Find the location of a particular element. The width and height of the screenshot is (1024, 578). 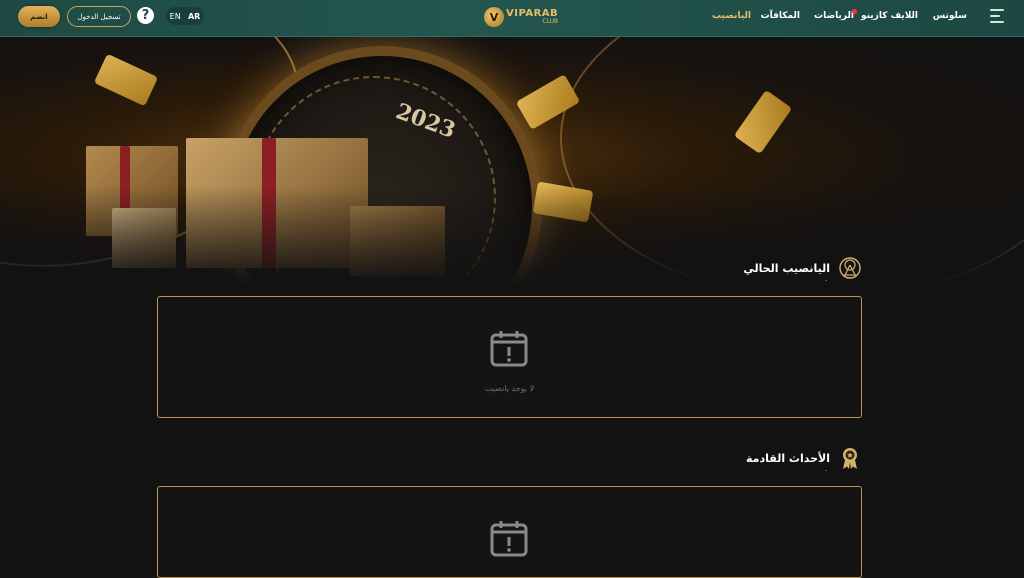

upcoming-events-panel is located at coordinates (509, 532).